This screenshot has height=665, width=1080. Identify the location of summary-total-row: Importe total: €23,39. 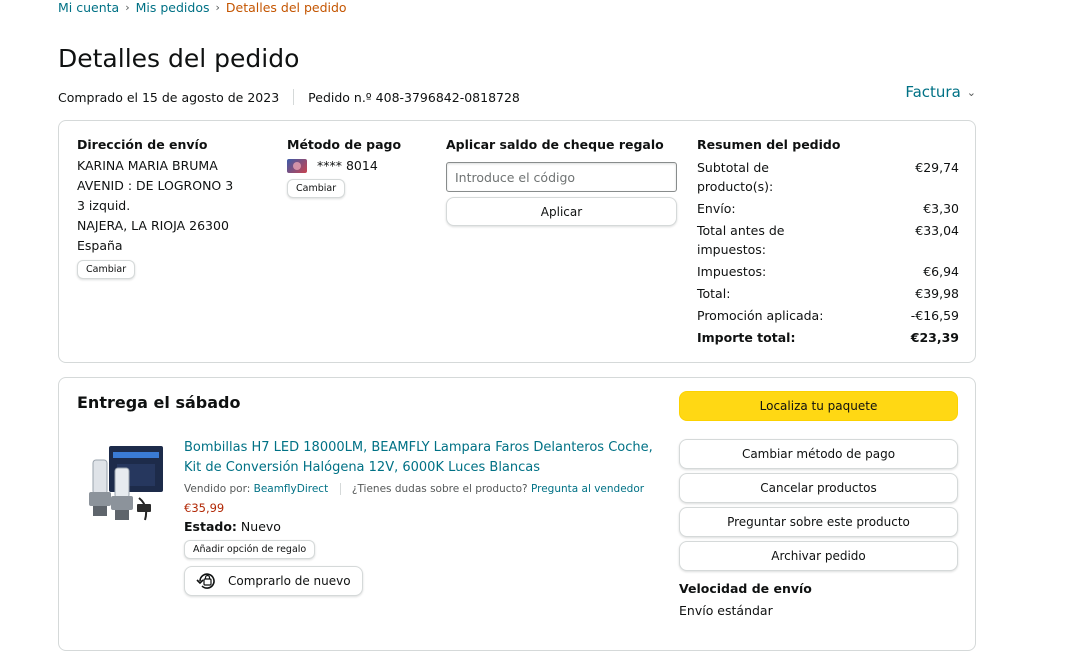
(828, 337).